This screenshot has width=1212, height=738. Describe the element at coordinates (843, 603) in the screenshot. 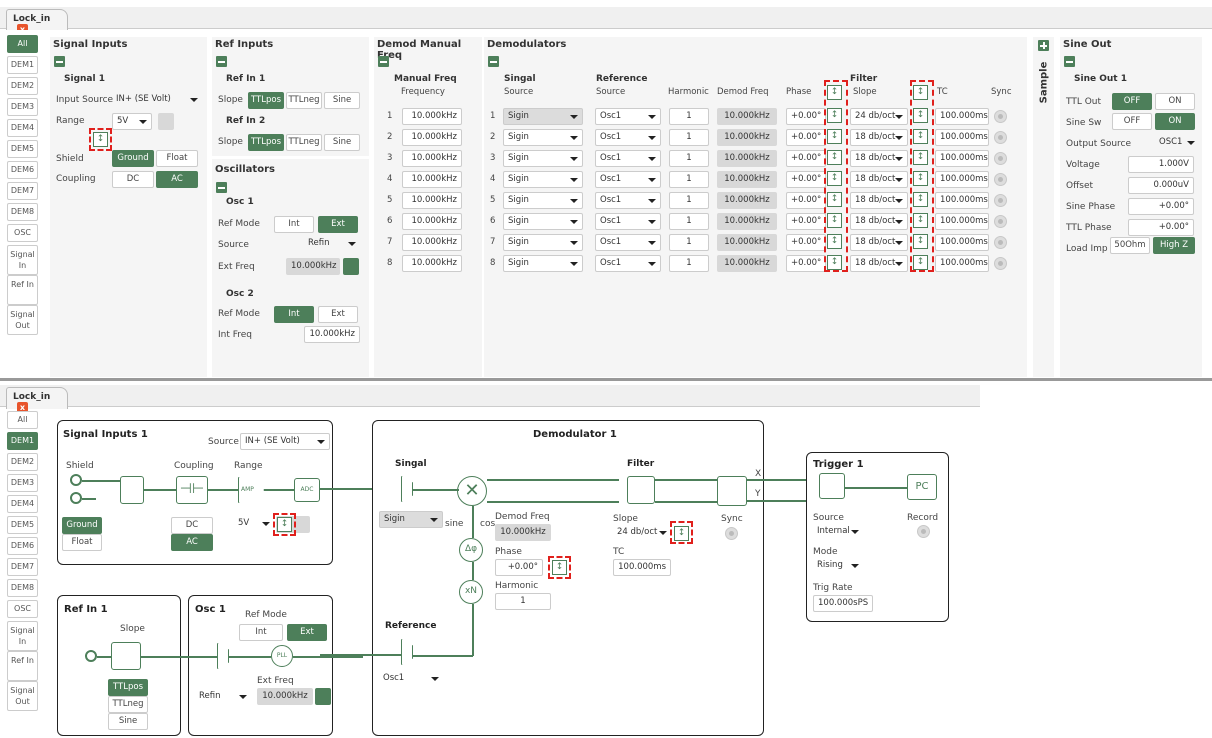

I see `trig-rate-field: 100.000sPS` at that location.